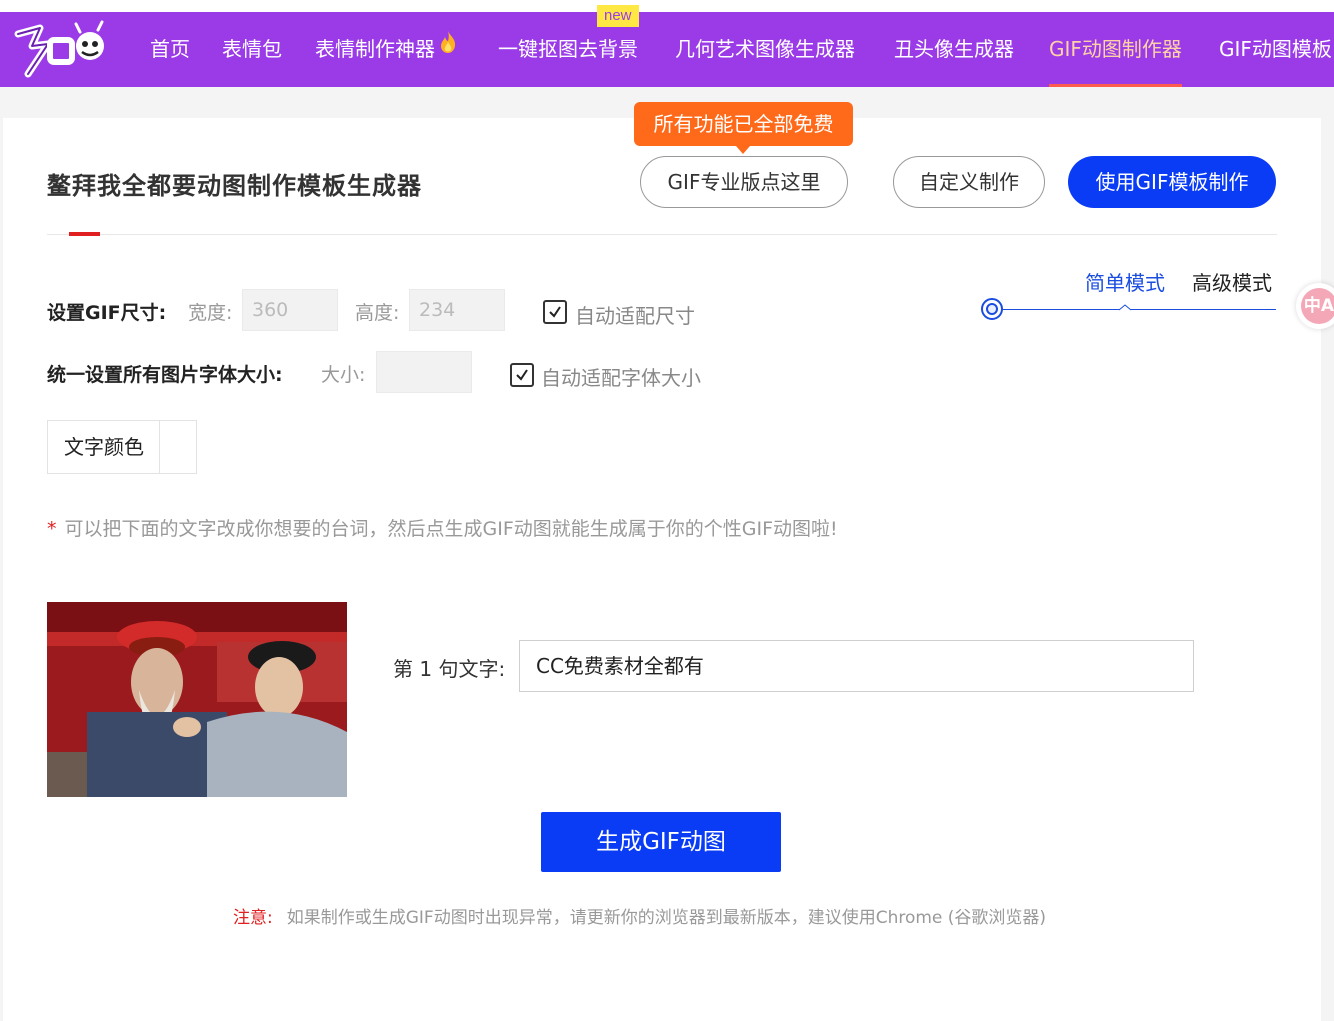 This screenshot has height=1021, width=1334. I want to click on promo-tooltip-arrow, so click(743, 150).